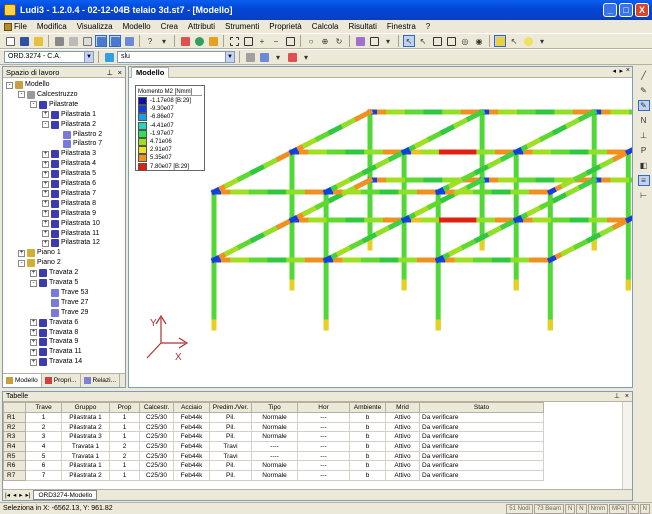  What do you see at coordinates (360, 41) in the screenshot?
I see `cube-icon` at bounding box center [360, 41].